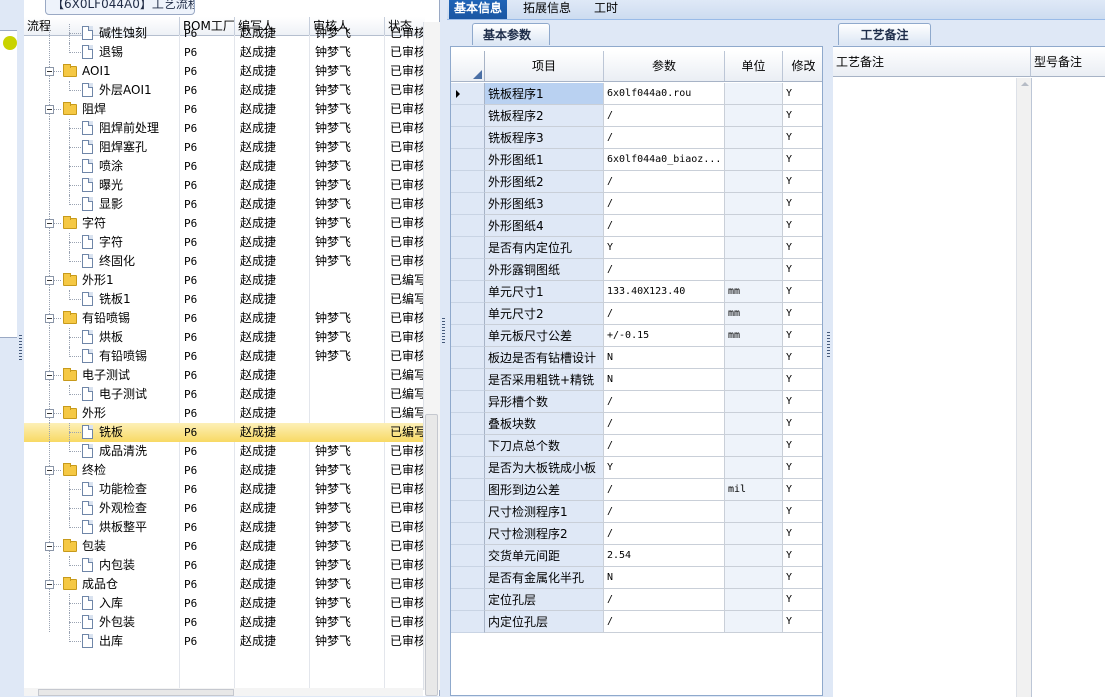 The height and width of the screenshot is (697, 1105). I want to click on tree-row: 字符 P6 赵成捷 钟梦飞 已审核, so click(224, 223).